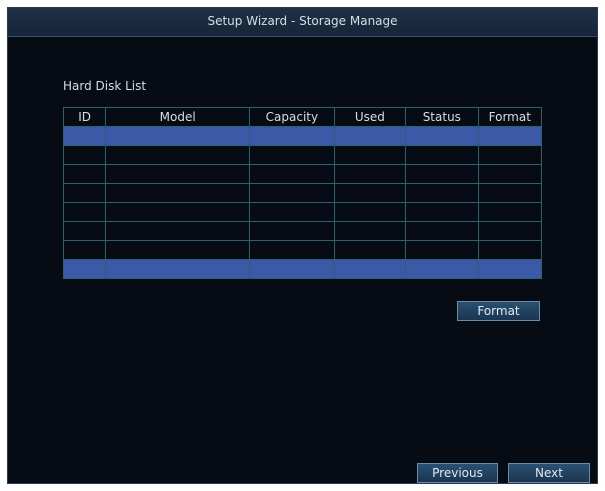  I want to click on previous-button: Previous, so click(457, 473).